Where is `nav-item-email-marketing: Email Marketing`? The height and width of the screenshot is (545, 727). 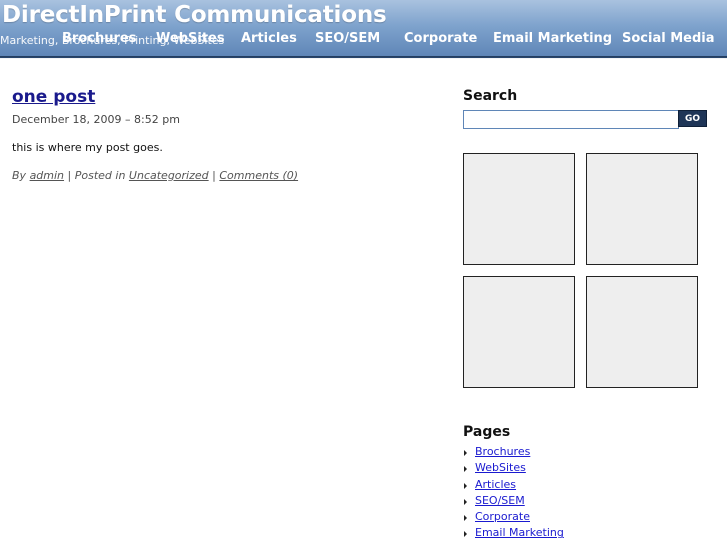
nav-item-email-marketing: Email Marketing is located at coordinates (552, 38).